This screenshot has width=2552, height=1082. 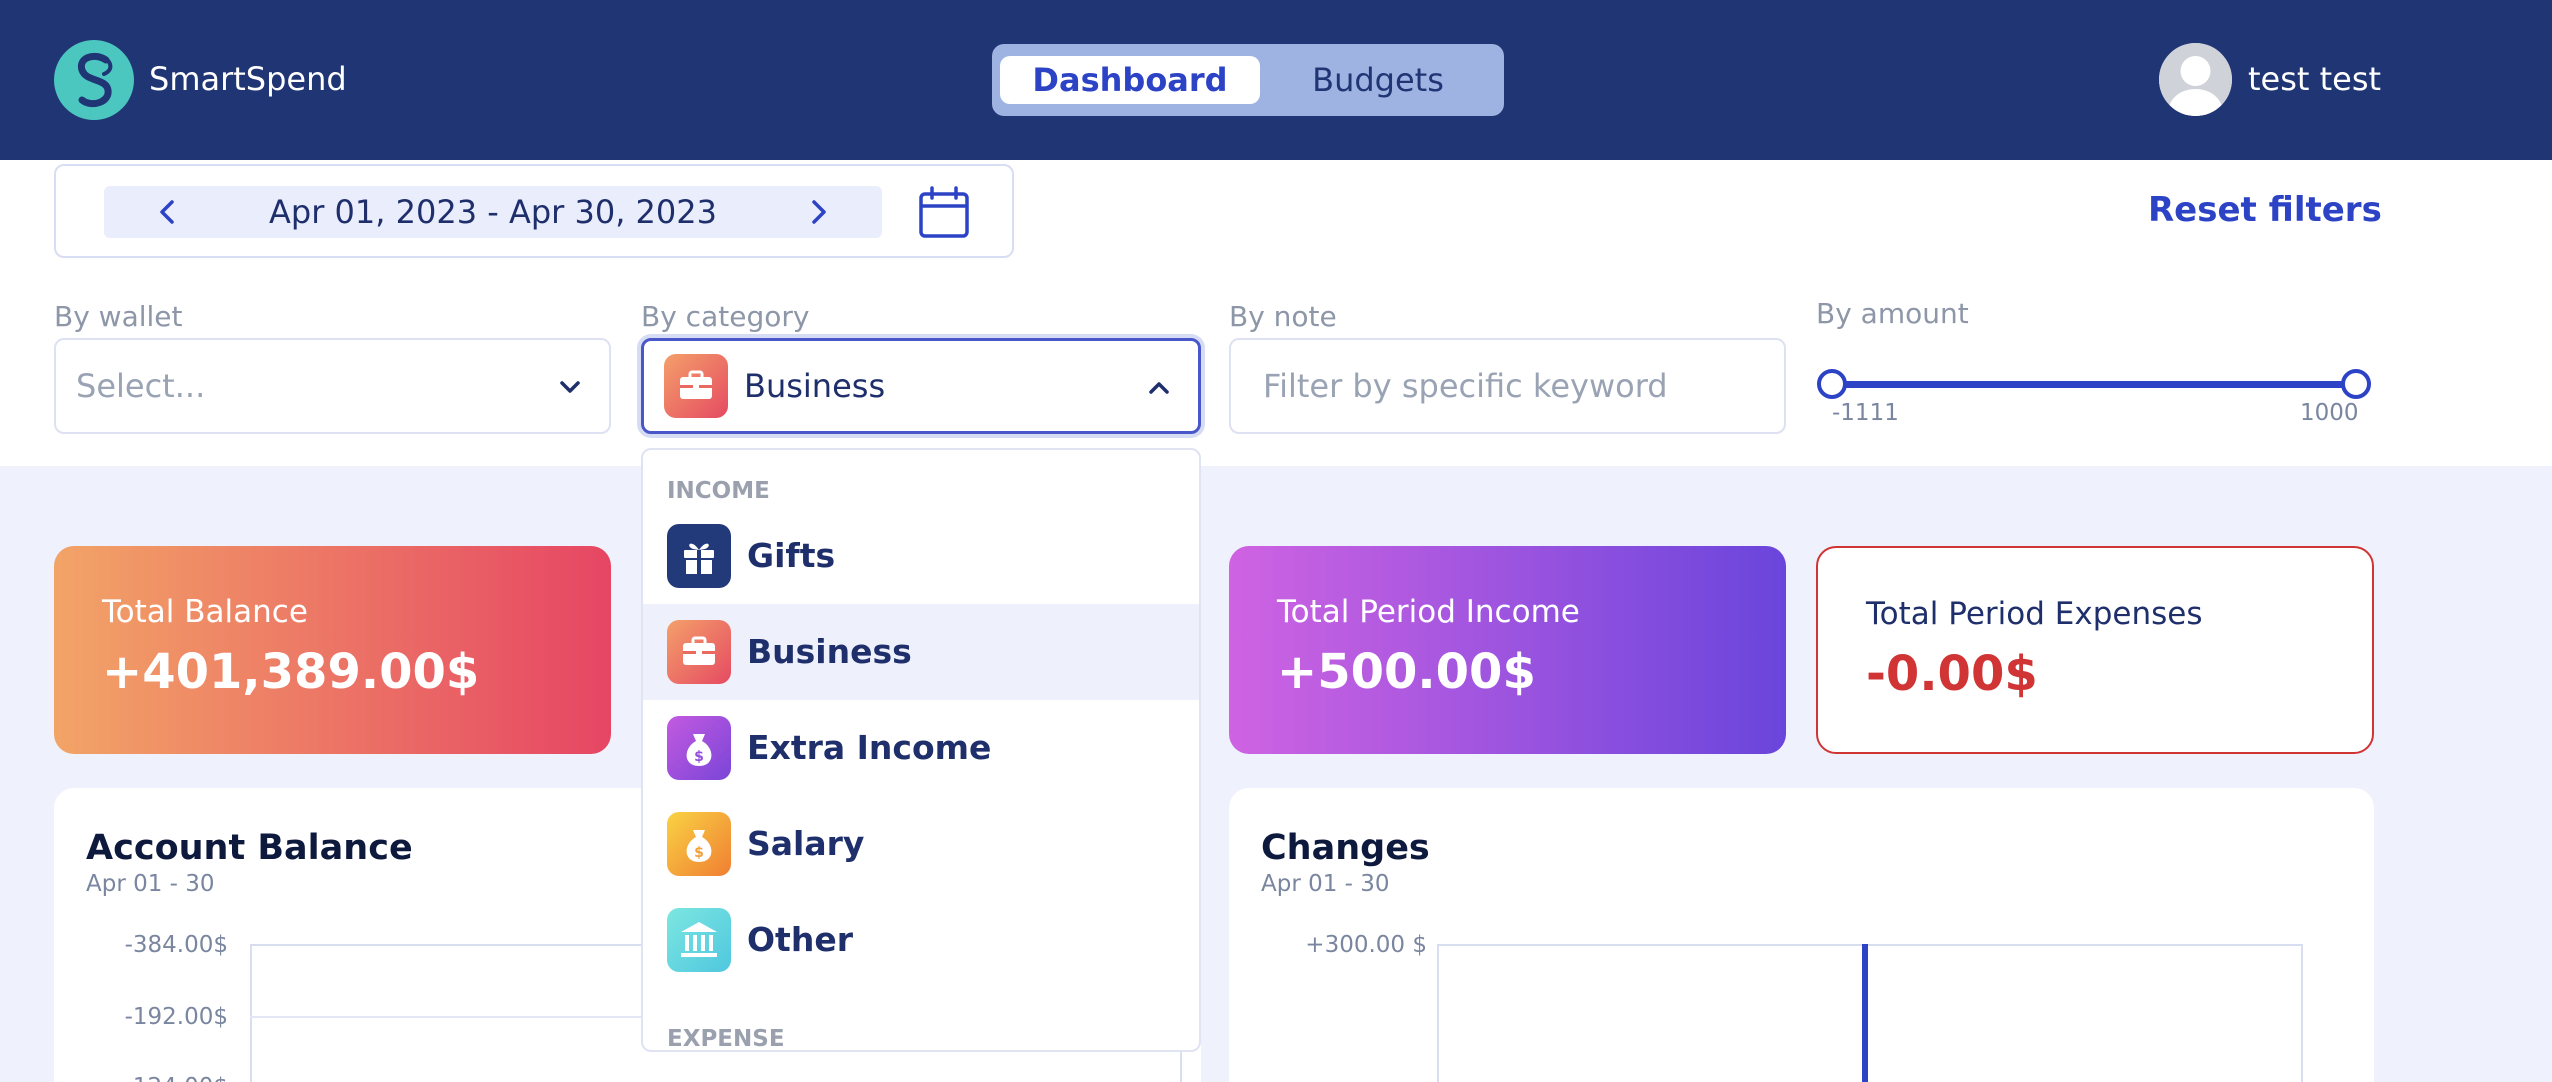 I want to click on tab-dashboard: Dashboard, so click(x=1130, y=80).